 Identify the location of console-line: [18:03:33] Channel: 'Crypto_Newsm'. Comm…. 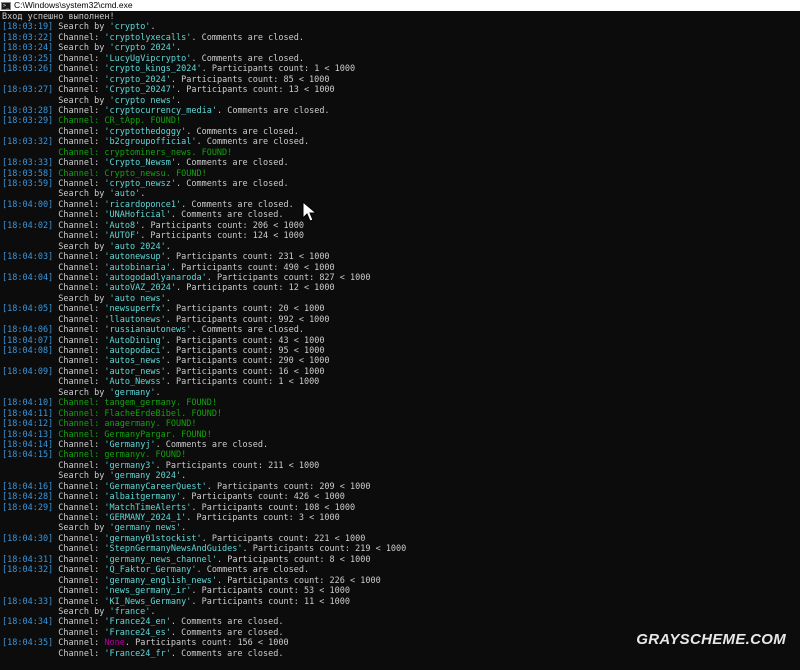
(400, 163).